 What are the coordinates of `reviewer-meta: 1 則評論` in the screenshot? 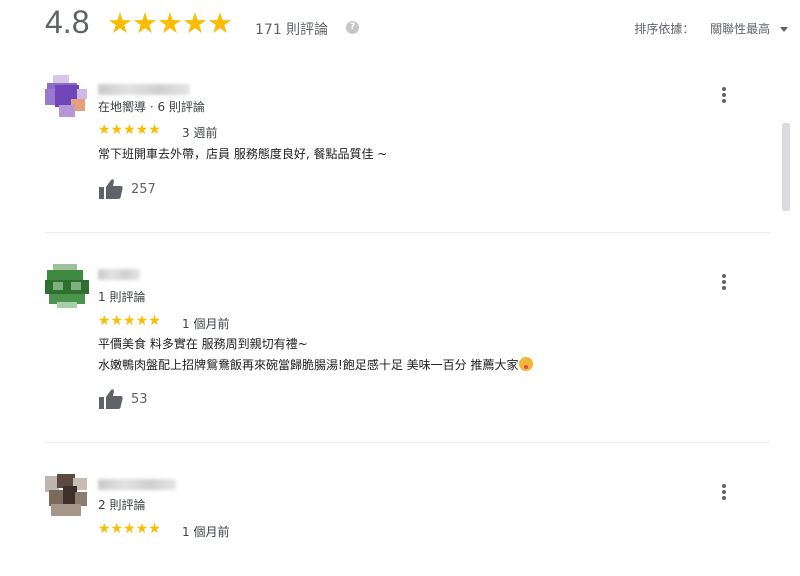 It's located at (121, 296).